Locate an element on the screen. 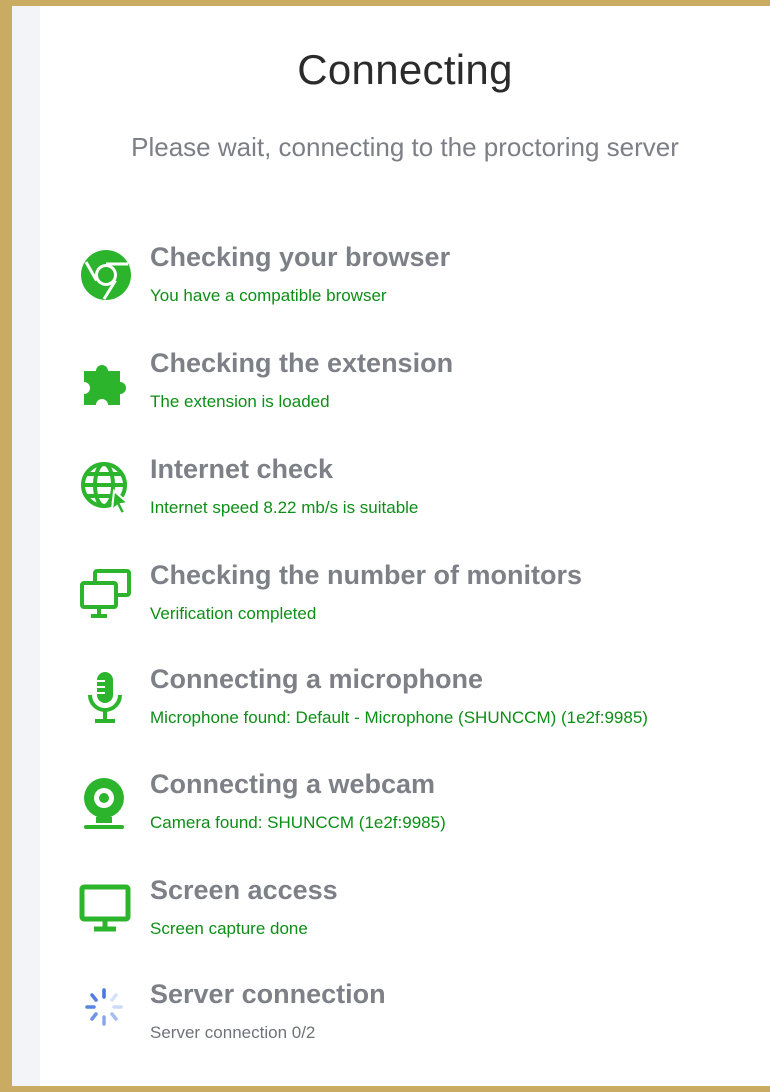  check-label: Checking the extension is located at coordinates (302, 363).